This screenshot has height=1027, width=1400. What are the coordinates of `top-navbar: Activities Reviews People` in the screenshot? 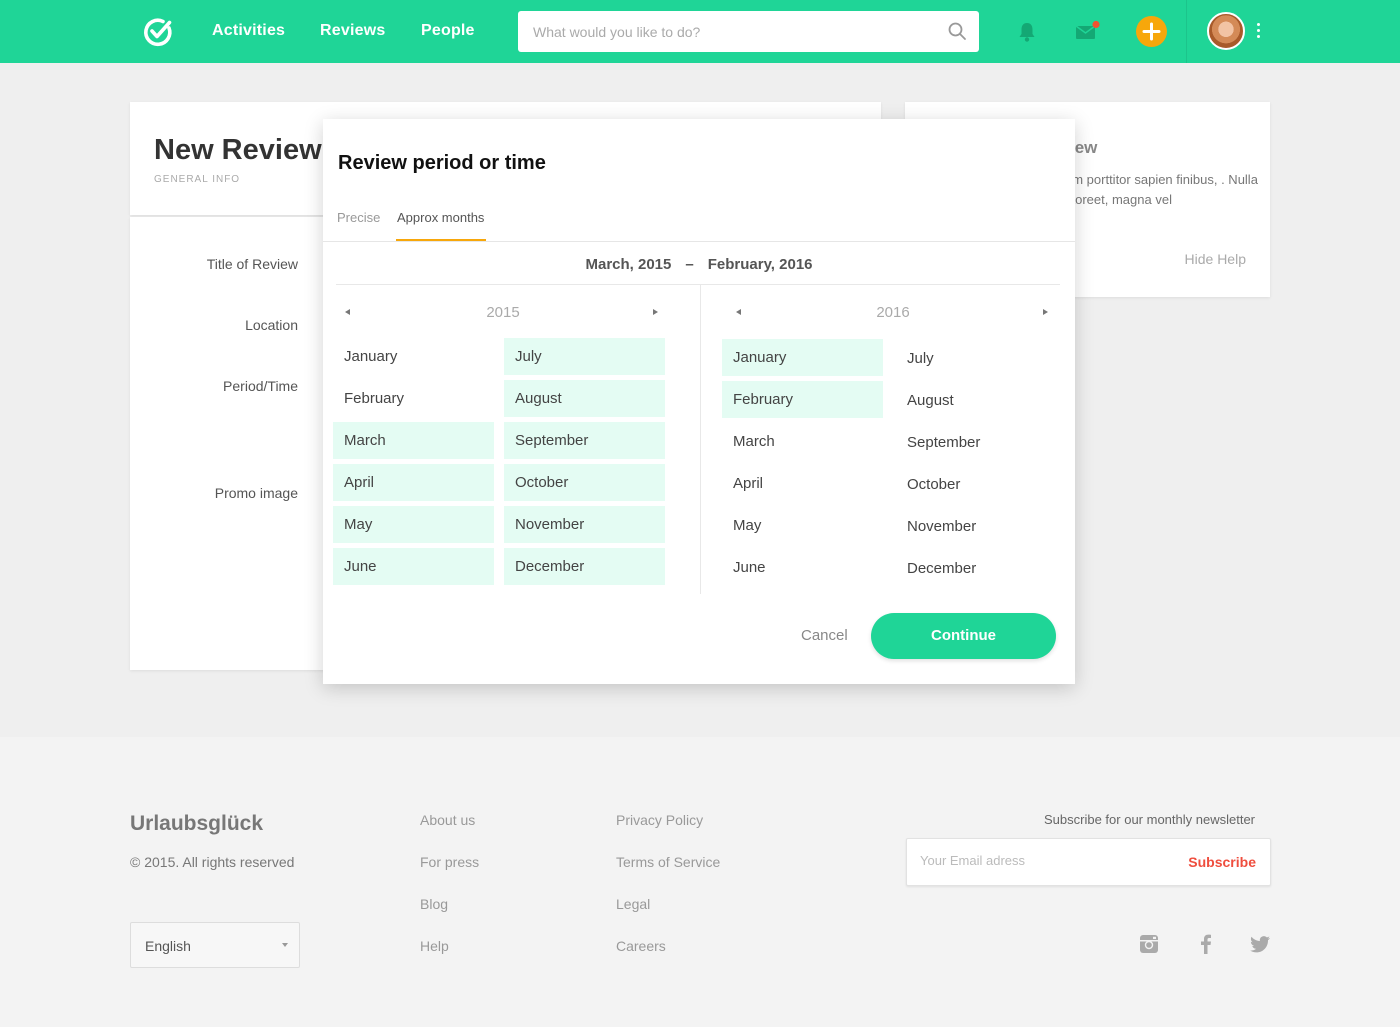 It's located at (700, 31).